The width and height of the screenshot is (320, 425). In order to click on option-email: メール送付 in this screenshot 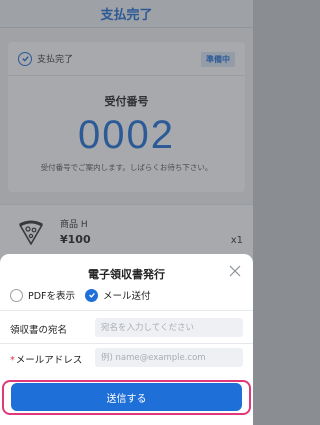, I will do `click(118, 295)`.